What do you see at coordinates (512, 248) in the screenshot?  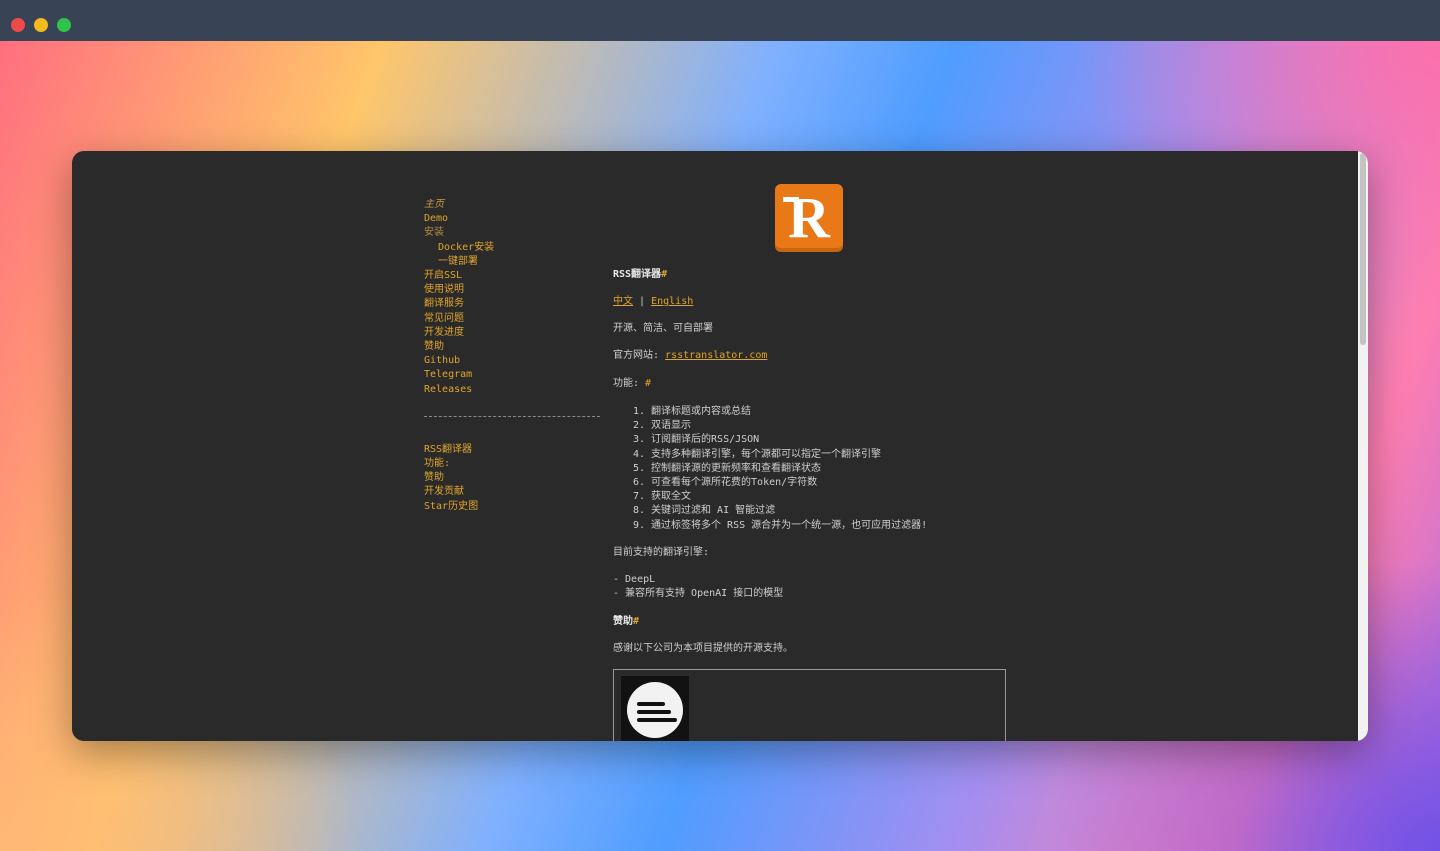 I see `nav-docker-install: Docker安装` at bounding box center [512, 248].